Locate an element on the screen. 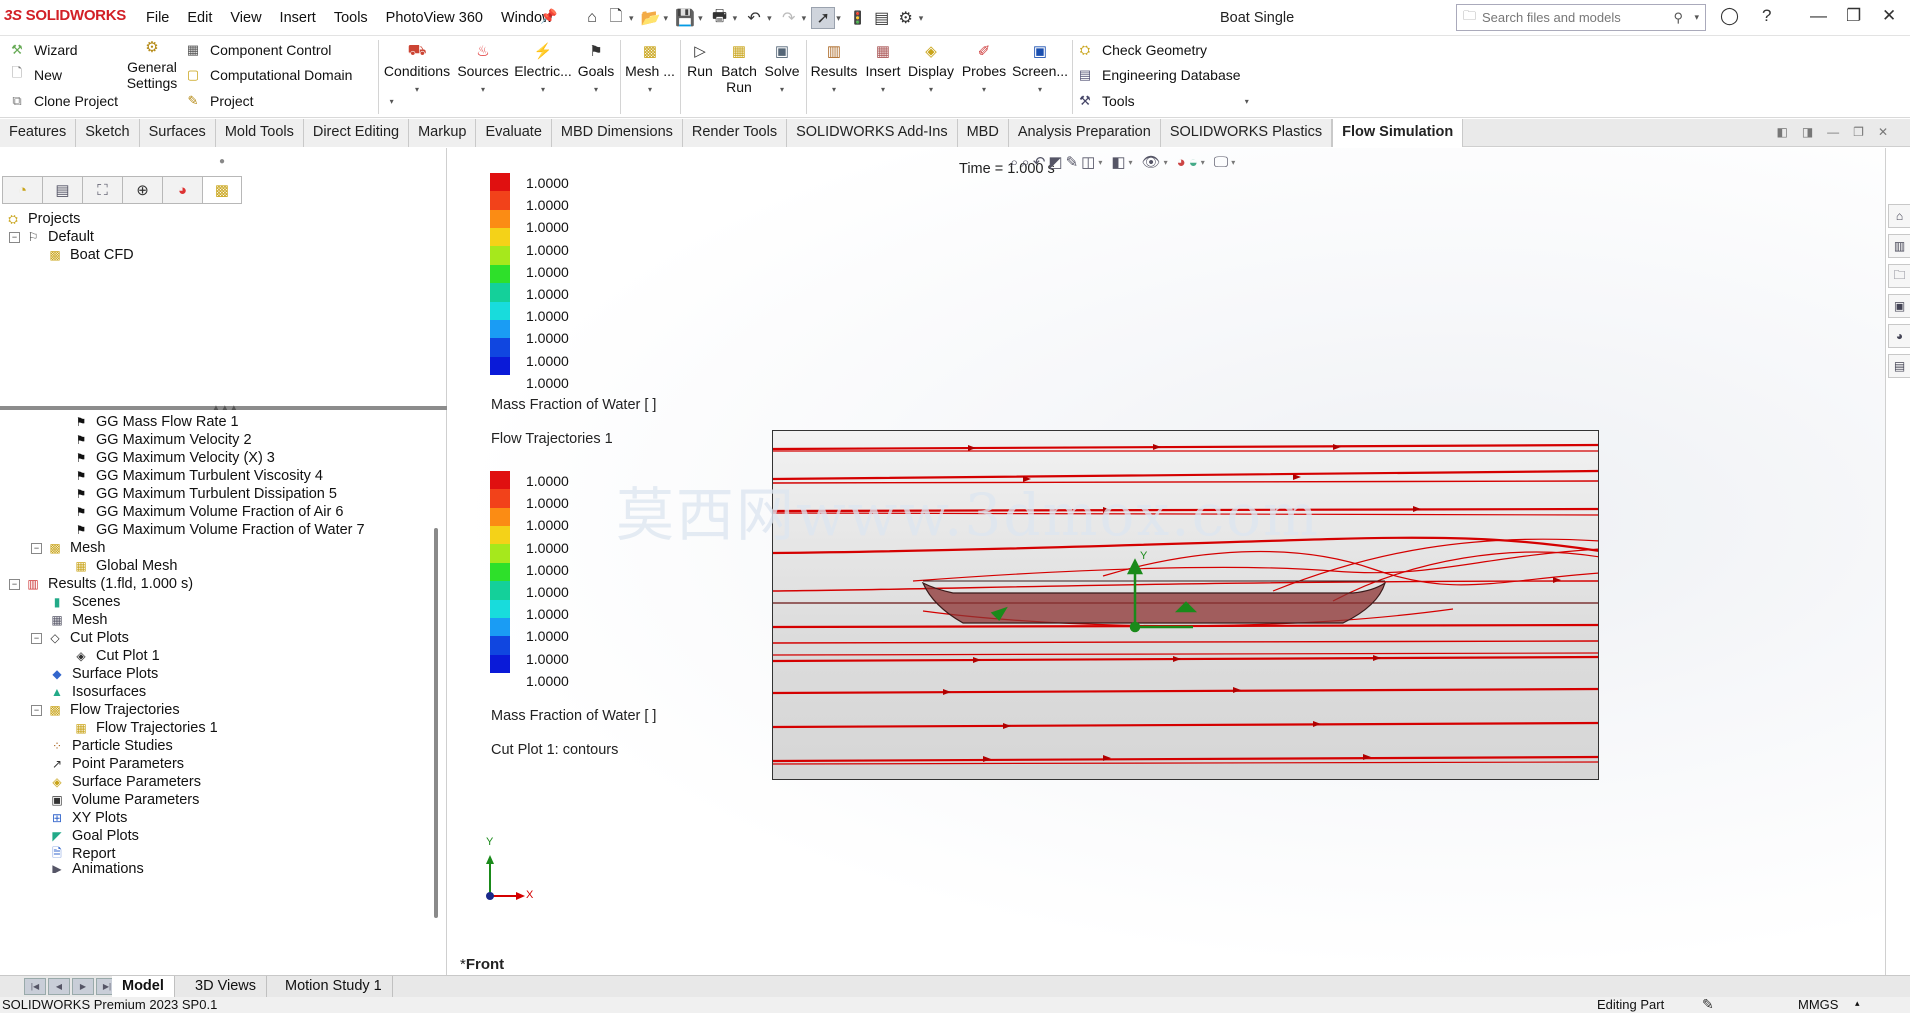 This screenshot has height=1013, width=1910. screen-button: ▣ Screen... ▾ is located at coordinates (1040, 68).